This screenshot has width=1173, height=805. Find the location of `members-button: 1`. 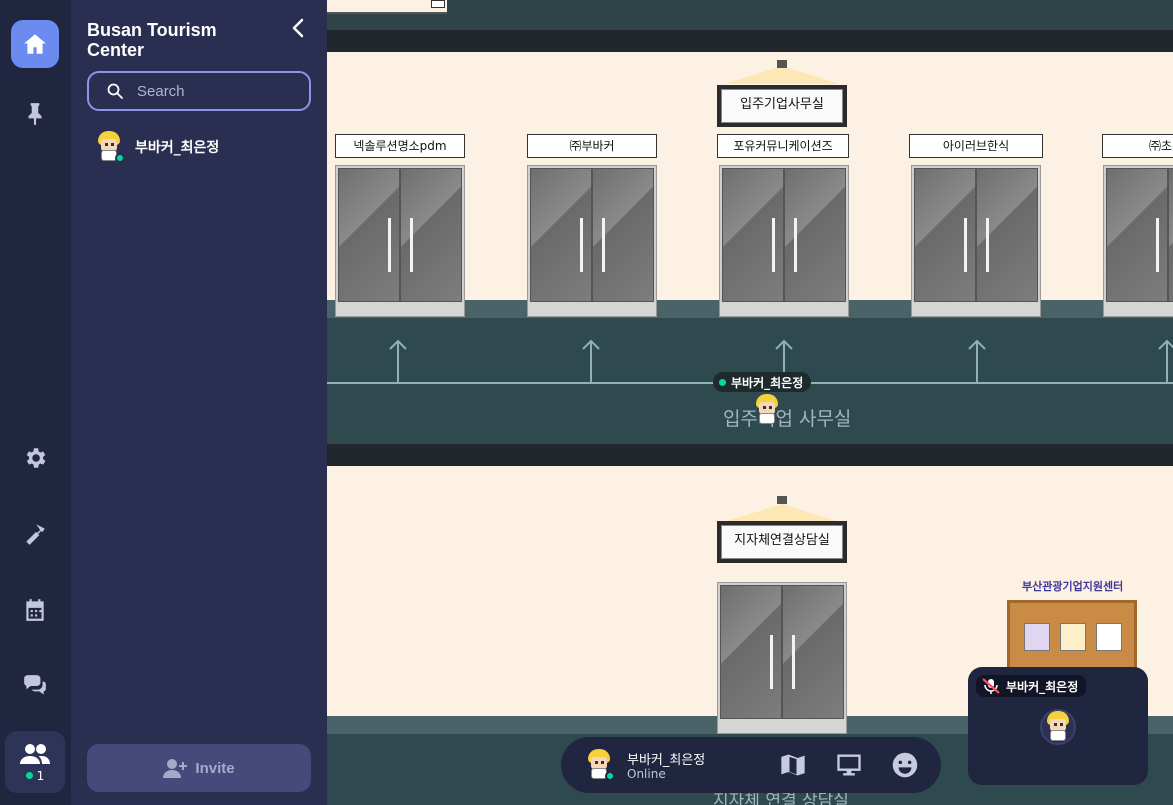

members-button: 1 is located at coordinates (35, 762).